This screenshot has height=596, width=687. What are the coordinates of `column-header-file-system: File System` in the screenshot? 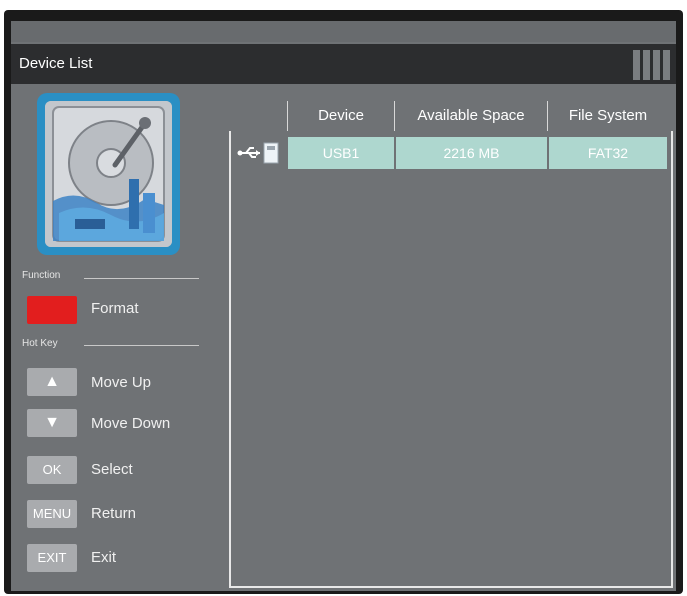 It's located at (608, 115).